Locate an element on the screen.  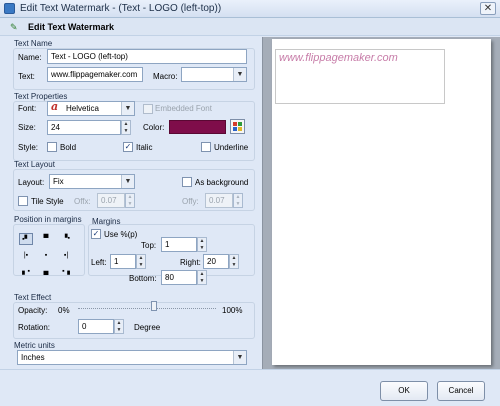
tile-style-checkbox is located at coordinates (23, 201).